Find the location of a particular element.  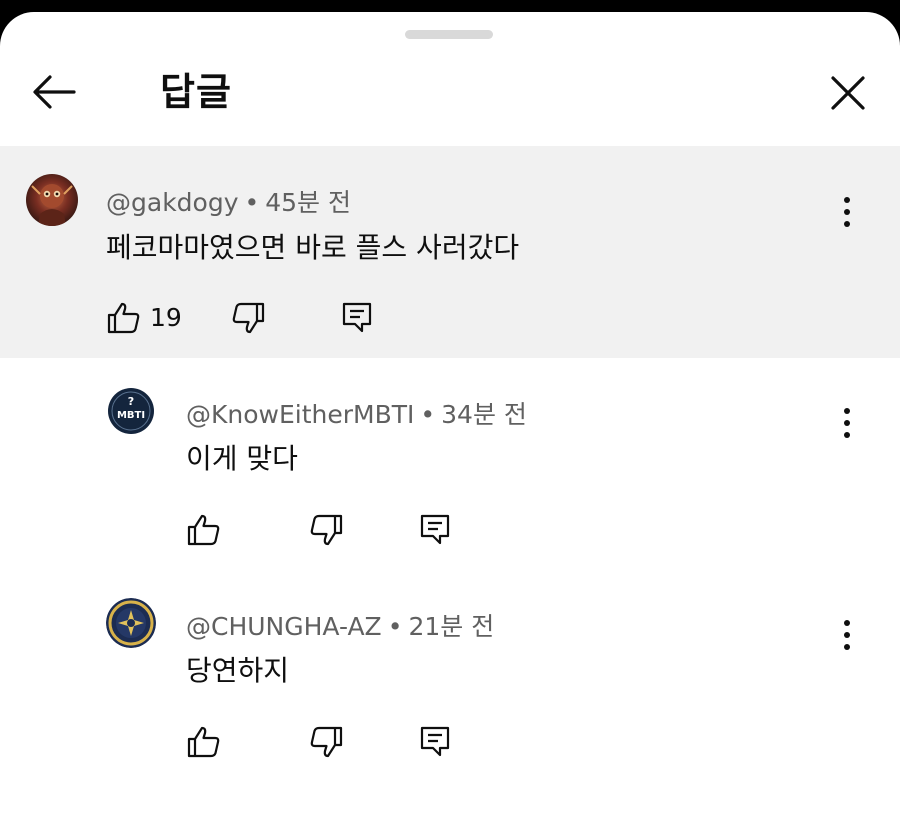

arrow-left-icon is located at coordinates (54, 92).